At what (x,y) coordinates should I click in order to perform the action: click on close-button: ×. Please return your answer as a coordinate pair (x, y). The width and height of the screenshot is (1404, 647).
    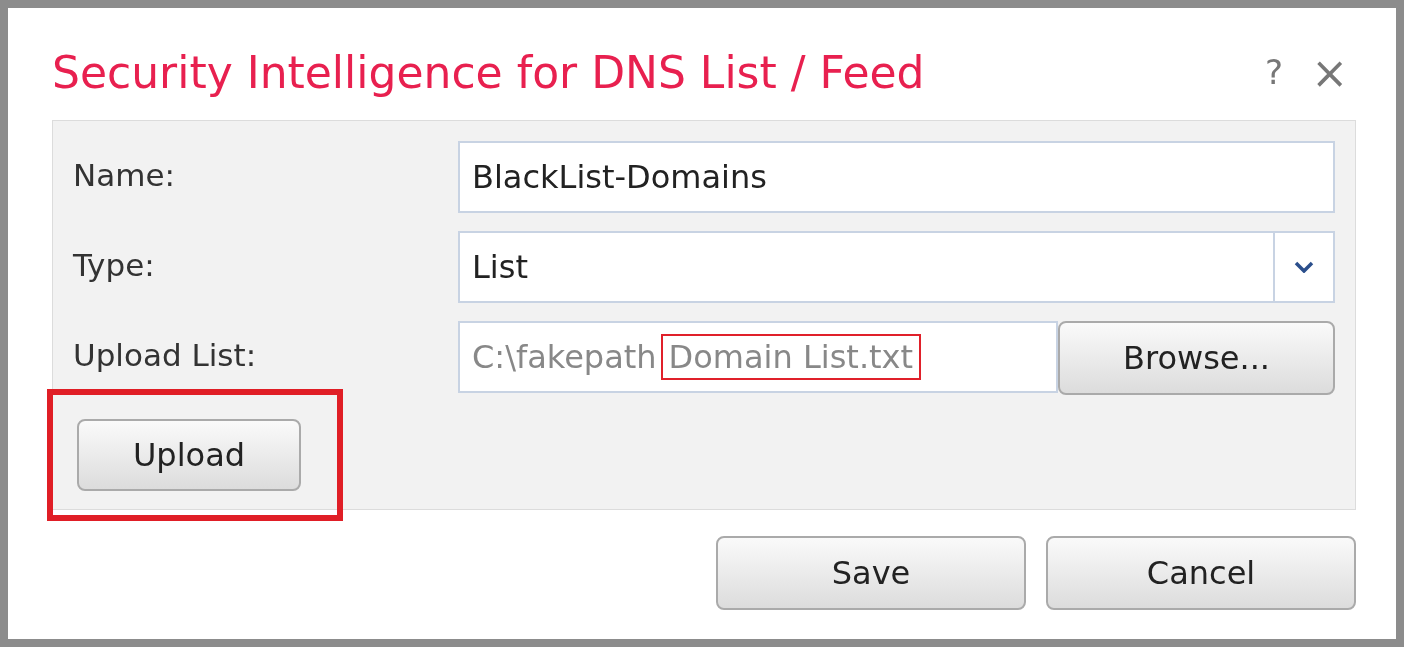
    Looking at the image, I should click on (1329, 72).